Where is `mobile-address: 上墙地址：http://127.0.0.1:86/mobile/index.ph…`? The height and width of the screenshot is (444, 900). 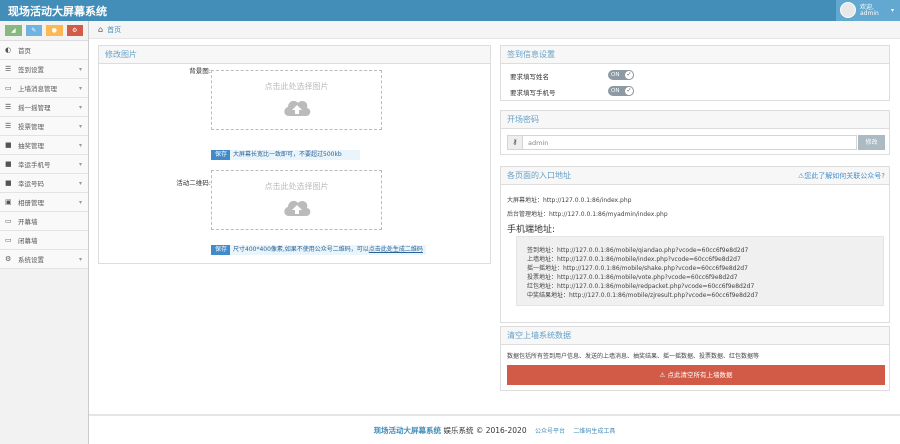
mobile-address: 上墙地址：http://127.0.0.1:86/mobile/index.ph… is located at coordinates (634, 259).